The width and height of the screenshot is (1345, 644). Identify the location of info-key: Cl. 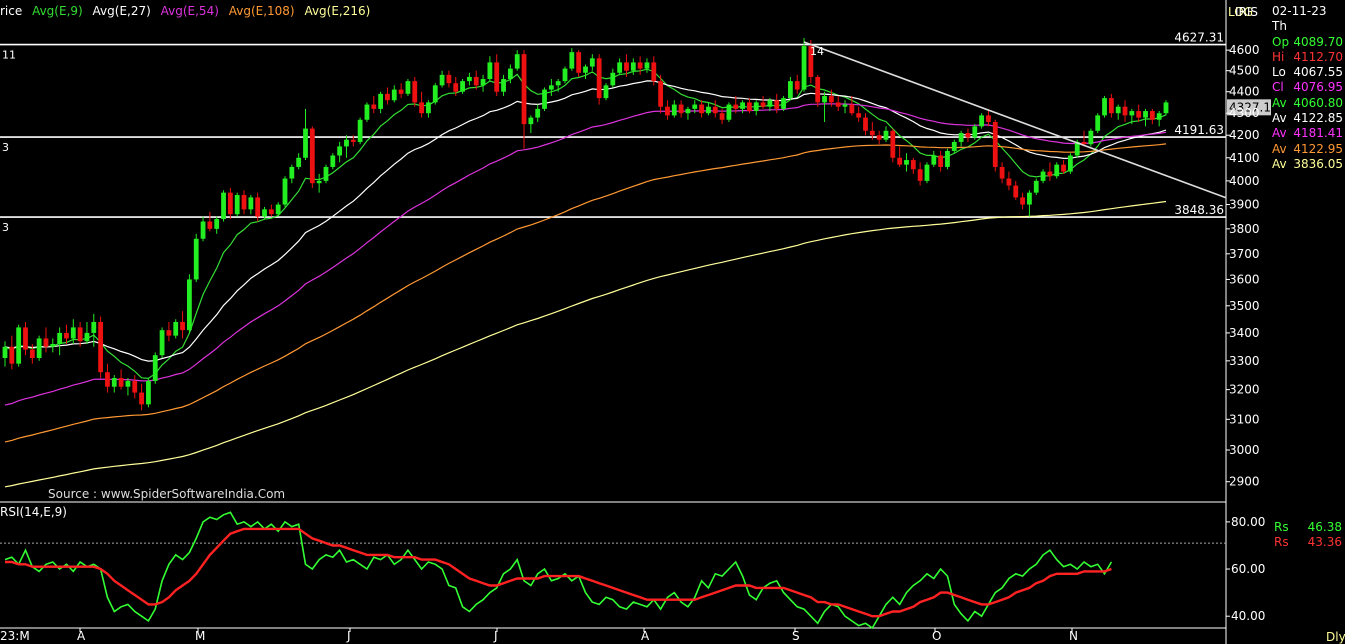
(1278, 87).